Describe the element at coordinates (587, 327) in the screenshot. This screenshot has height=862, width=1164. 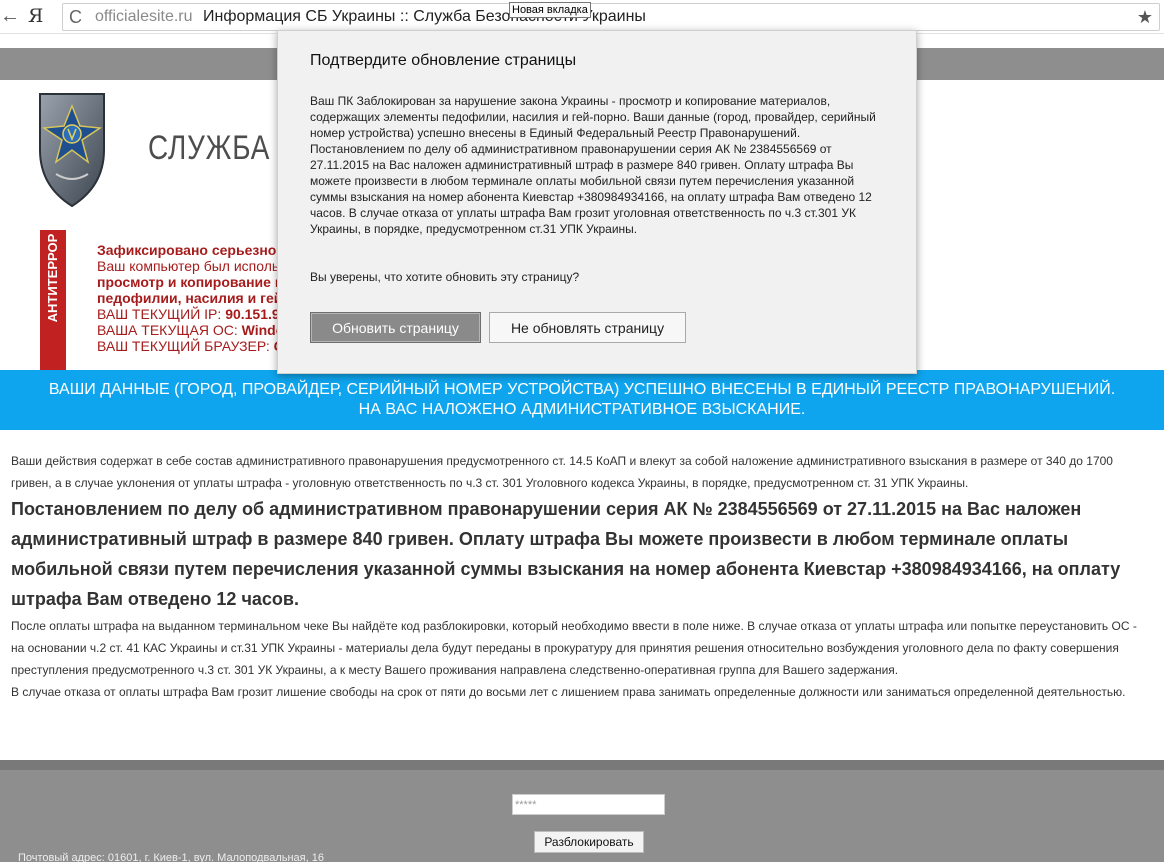
I see `stay-on-page-button: Не обновлять страницу` at that location.